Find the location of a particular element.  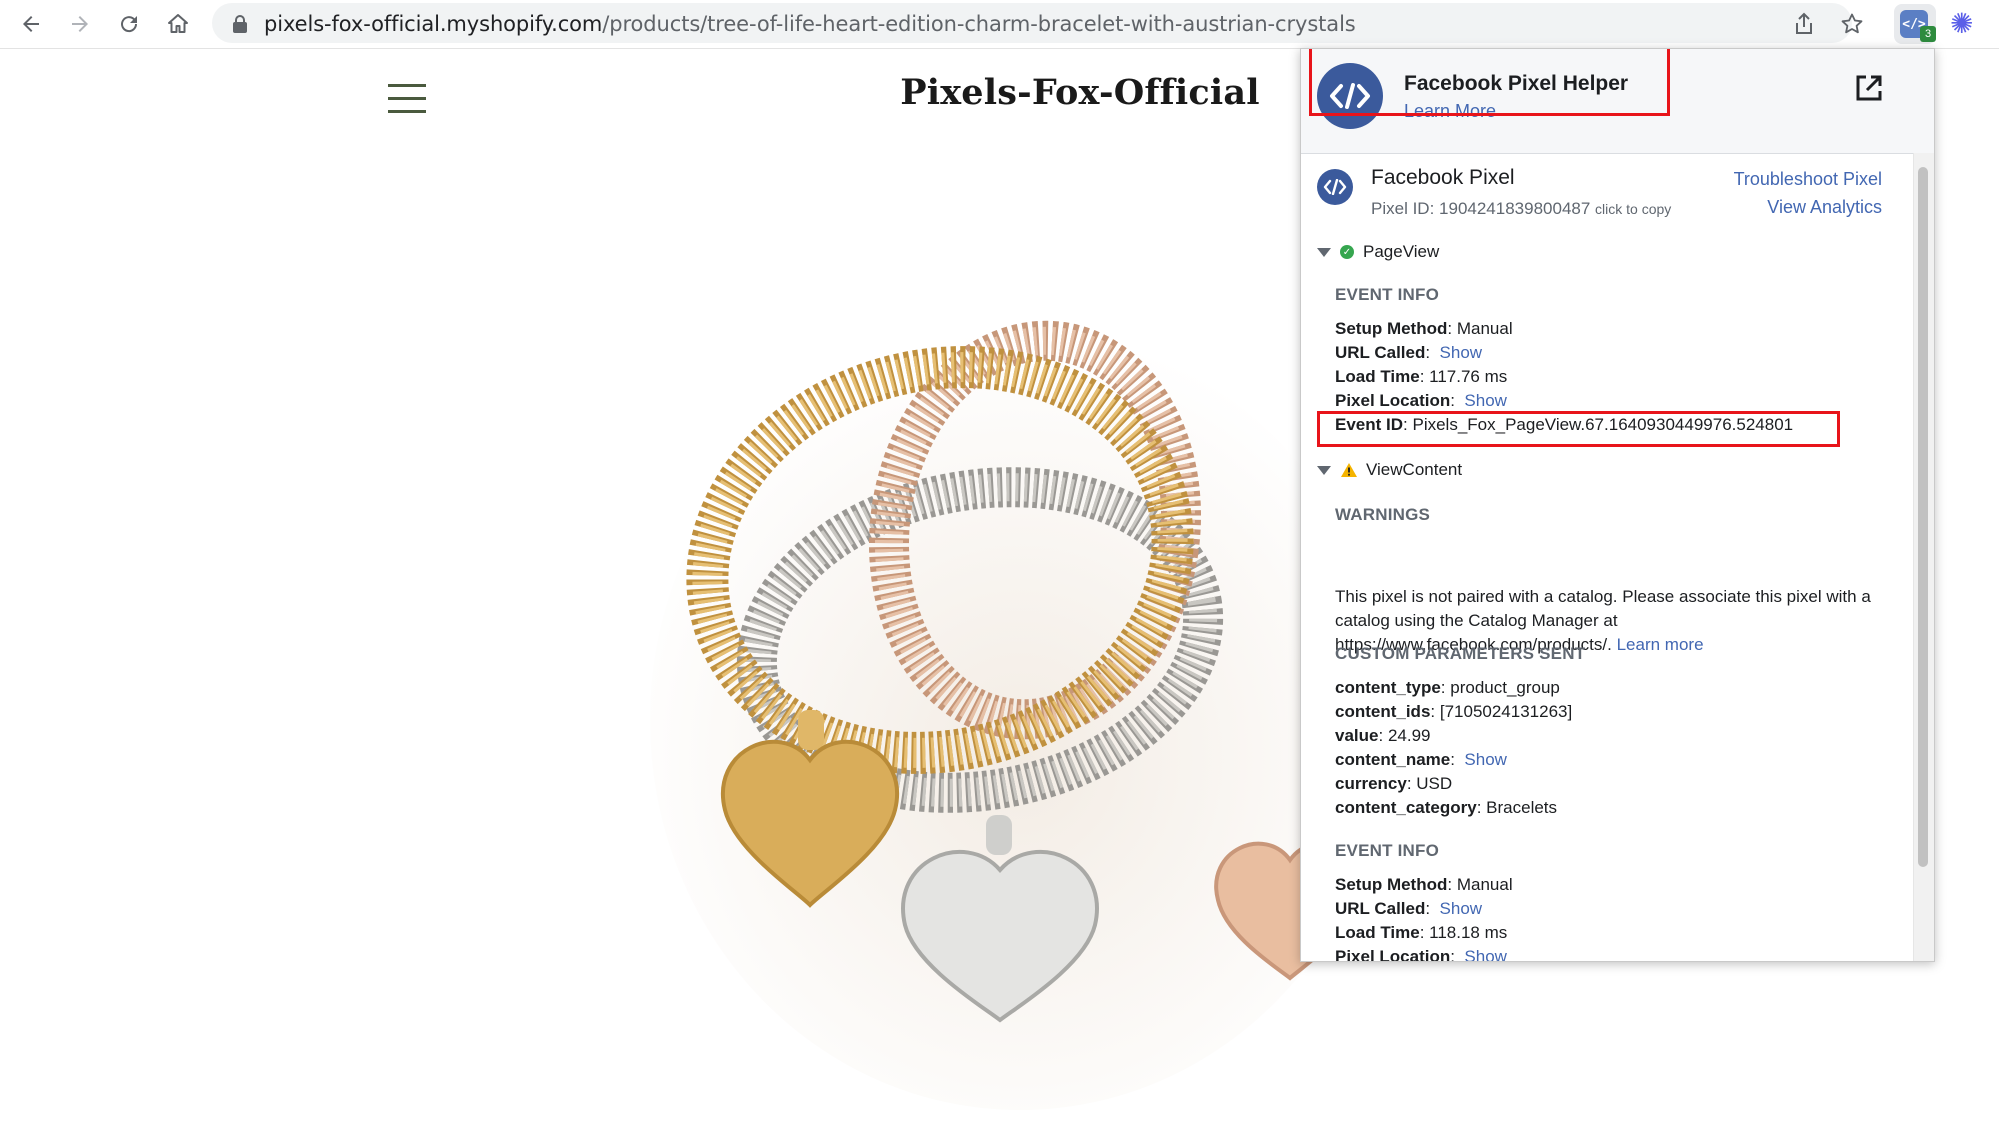

pixel-id-row: Pixel ID: 1904241839800487 click to copy is located at coordinates (1521, 209).